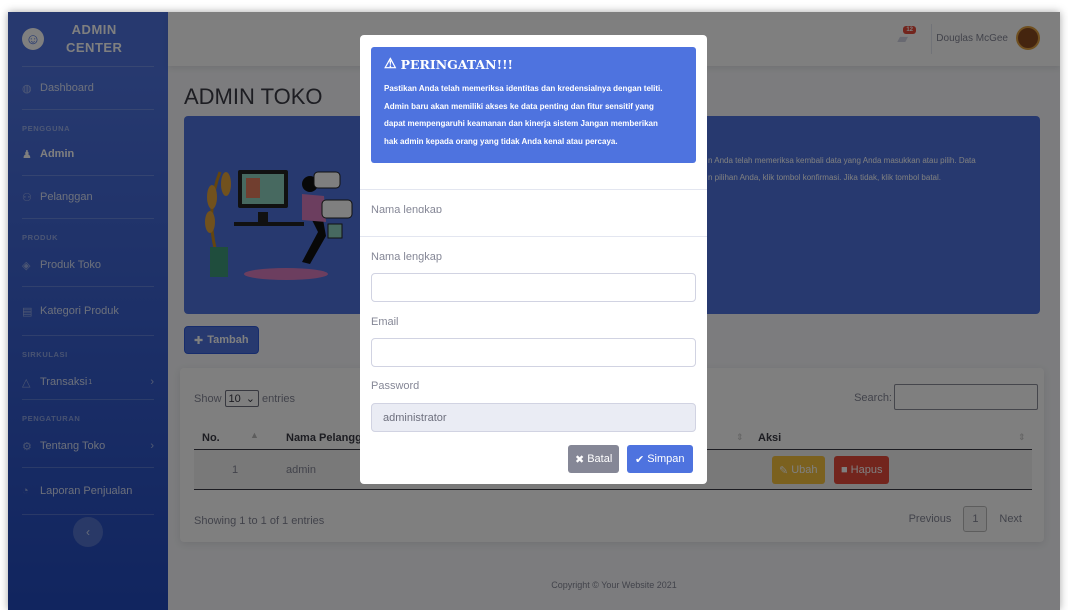  What do you see at coordinates (449, 64) in the screenshot?
I see `warning-title: ⚠ PERINGATAN!!!` at bounding box center [449, 64].